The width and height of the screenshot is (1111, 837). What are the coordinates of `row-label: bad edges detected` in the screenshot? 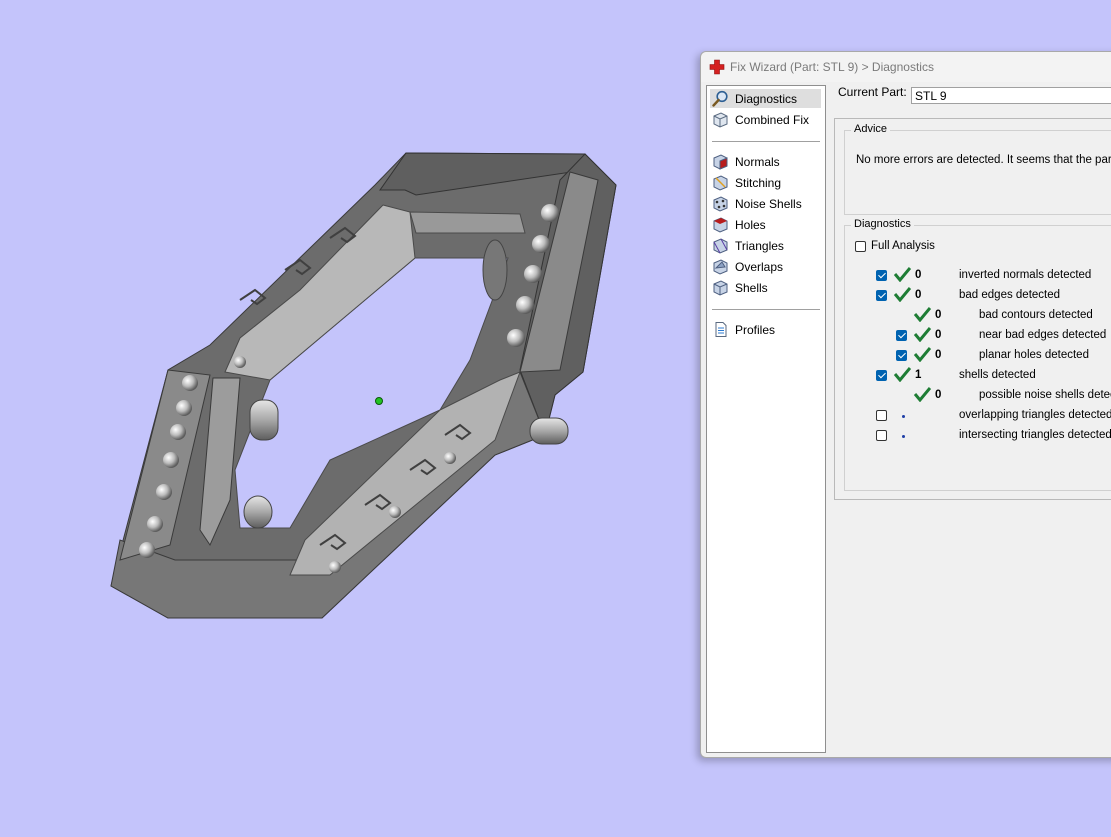 It's located at (1010, 295).